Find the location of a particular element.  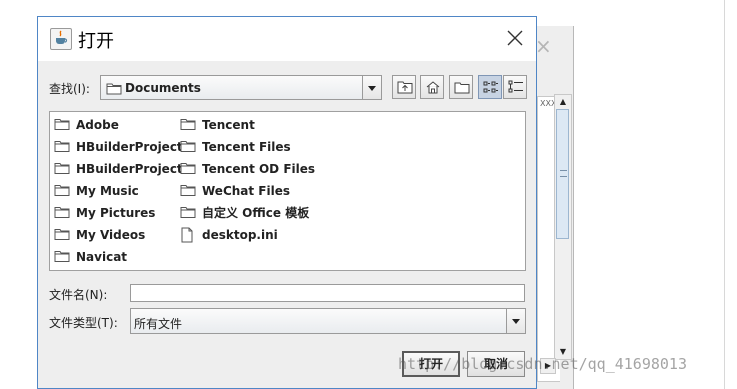

file-list-item: Tencent OD Files is located at coordinates (247, 172).